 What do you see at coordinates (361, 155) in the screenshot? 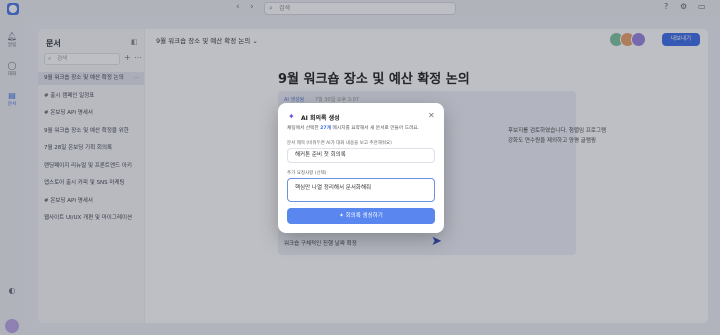
I see `document-title-field: 해커톤 준비 첫 회의록` at bounding box center [361, 155].